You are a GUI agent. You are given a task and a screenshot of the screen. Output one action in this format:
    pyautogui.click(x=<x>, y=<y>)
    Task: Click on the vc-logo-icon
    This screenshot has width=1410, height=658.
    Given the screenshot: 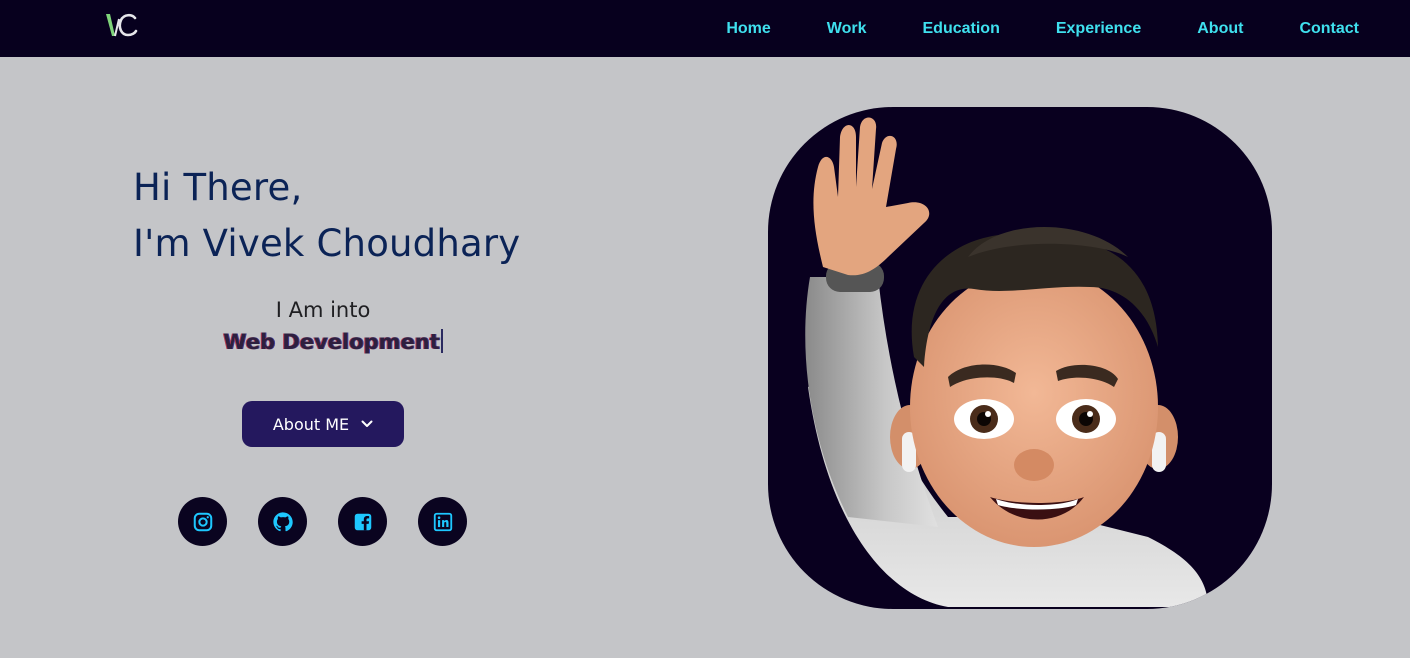 What is the action you would take?
    pyautogui.click(x=122, y=25)
    